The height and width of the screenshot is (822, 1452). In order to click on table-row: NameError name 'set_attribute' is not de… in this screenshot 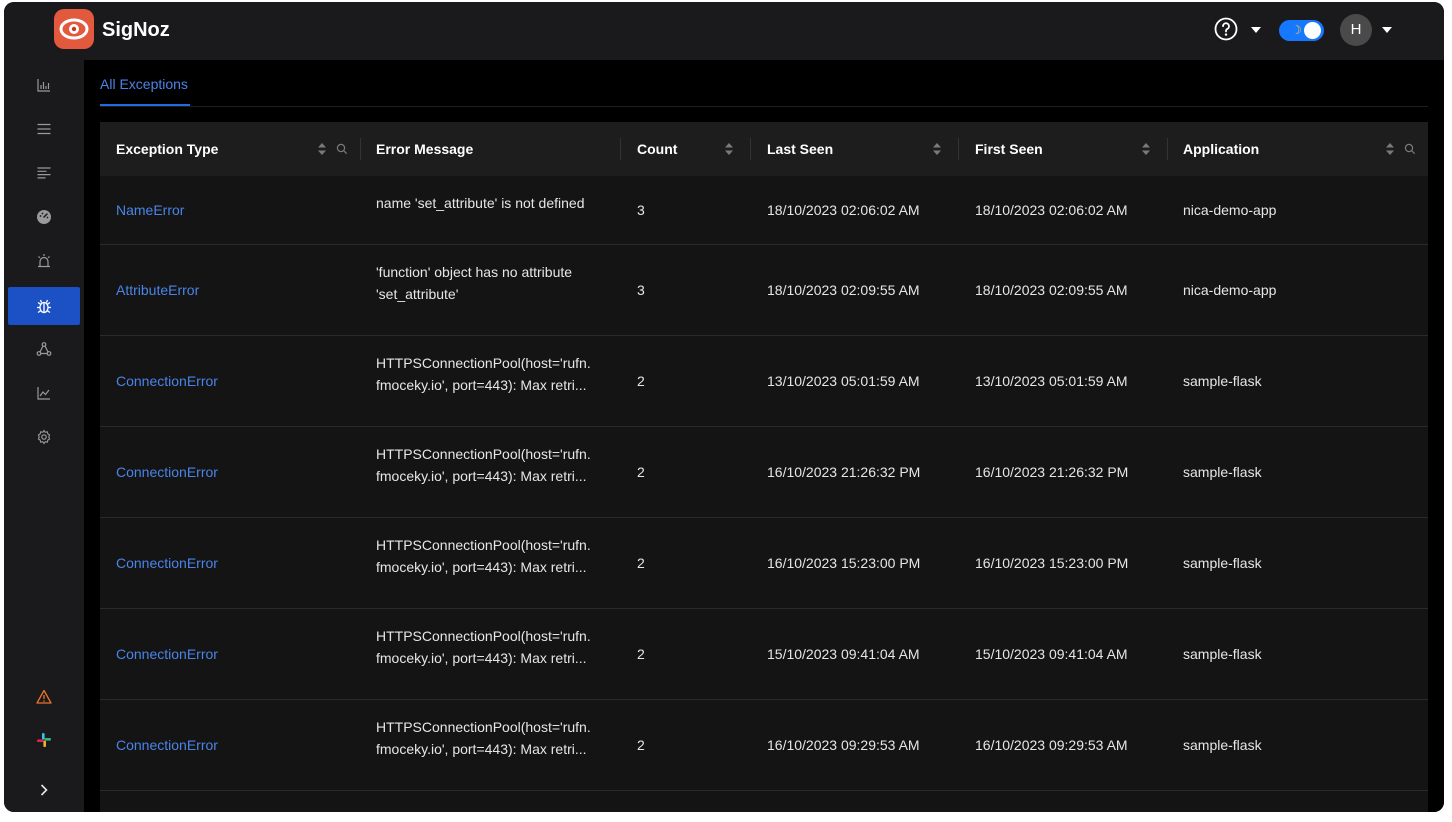, I will do `click(764, 210)`.